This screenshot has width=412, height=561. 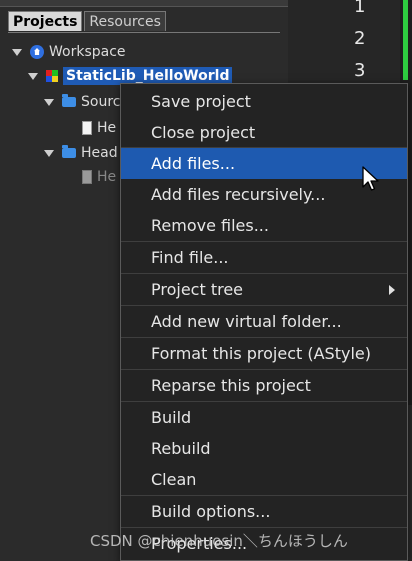 What do you see at coordinates (219, 541) in the screenshot?
I see `watermark-text: CSDN @chienhuosin＼ちんほうしん` at bounding box center [219, 541].